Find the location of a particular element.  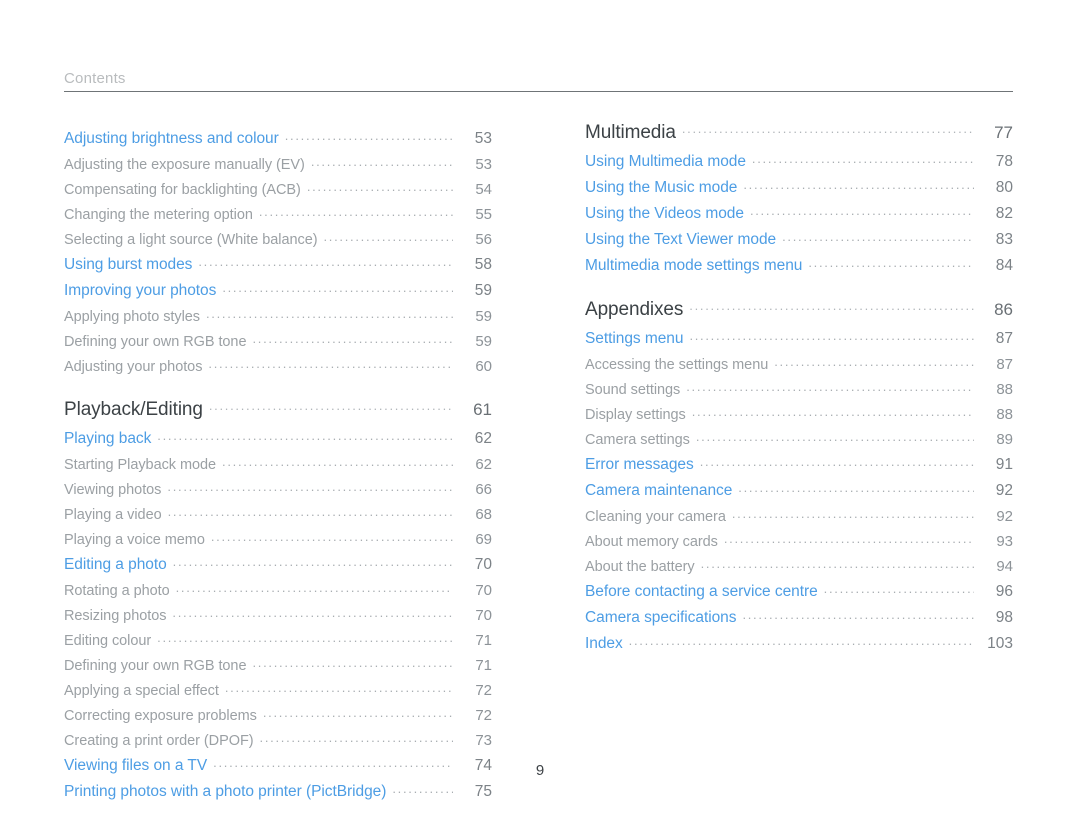

toc-entry: Defining your own RGB tone 59 is located at coordinates (278, 340).